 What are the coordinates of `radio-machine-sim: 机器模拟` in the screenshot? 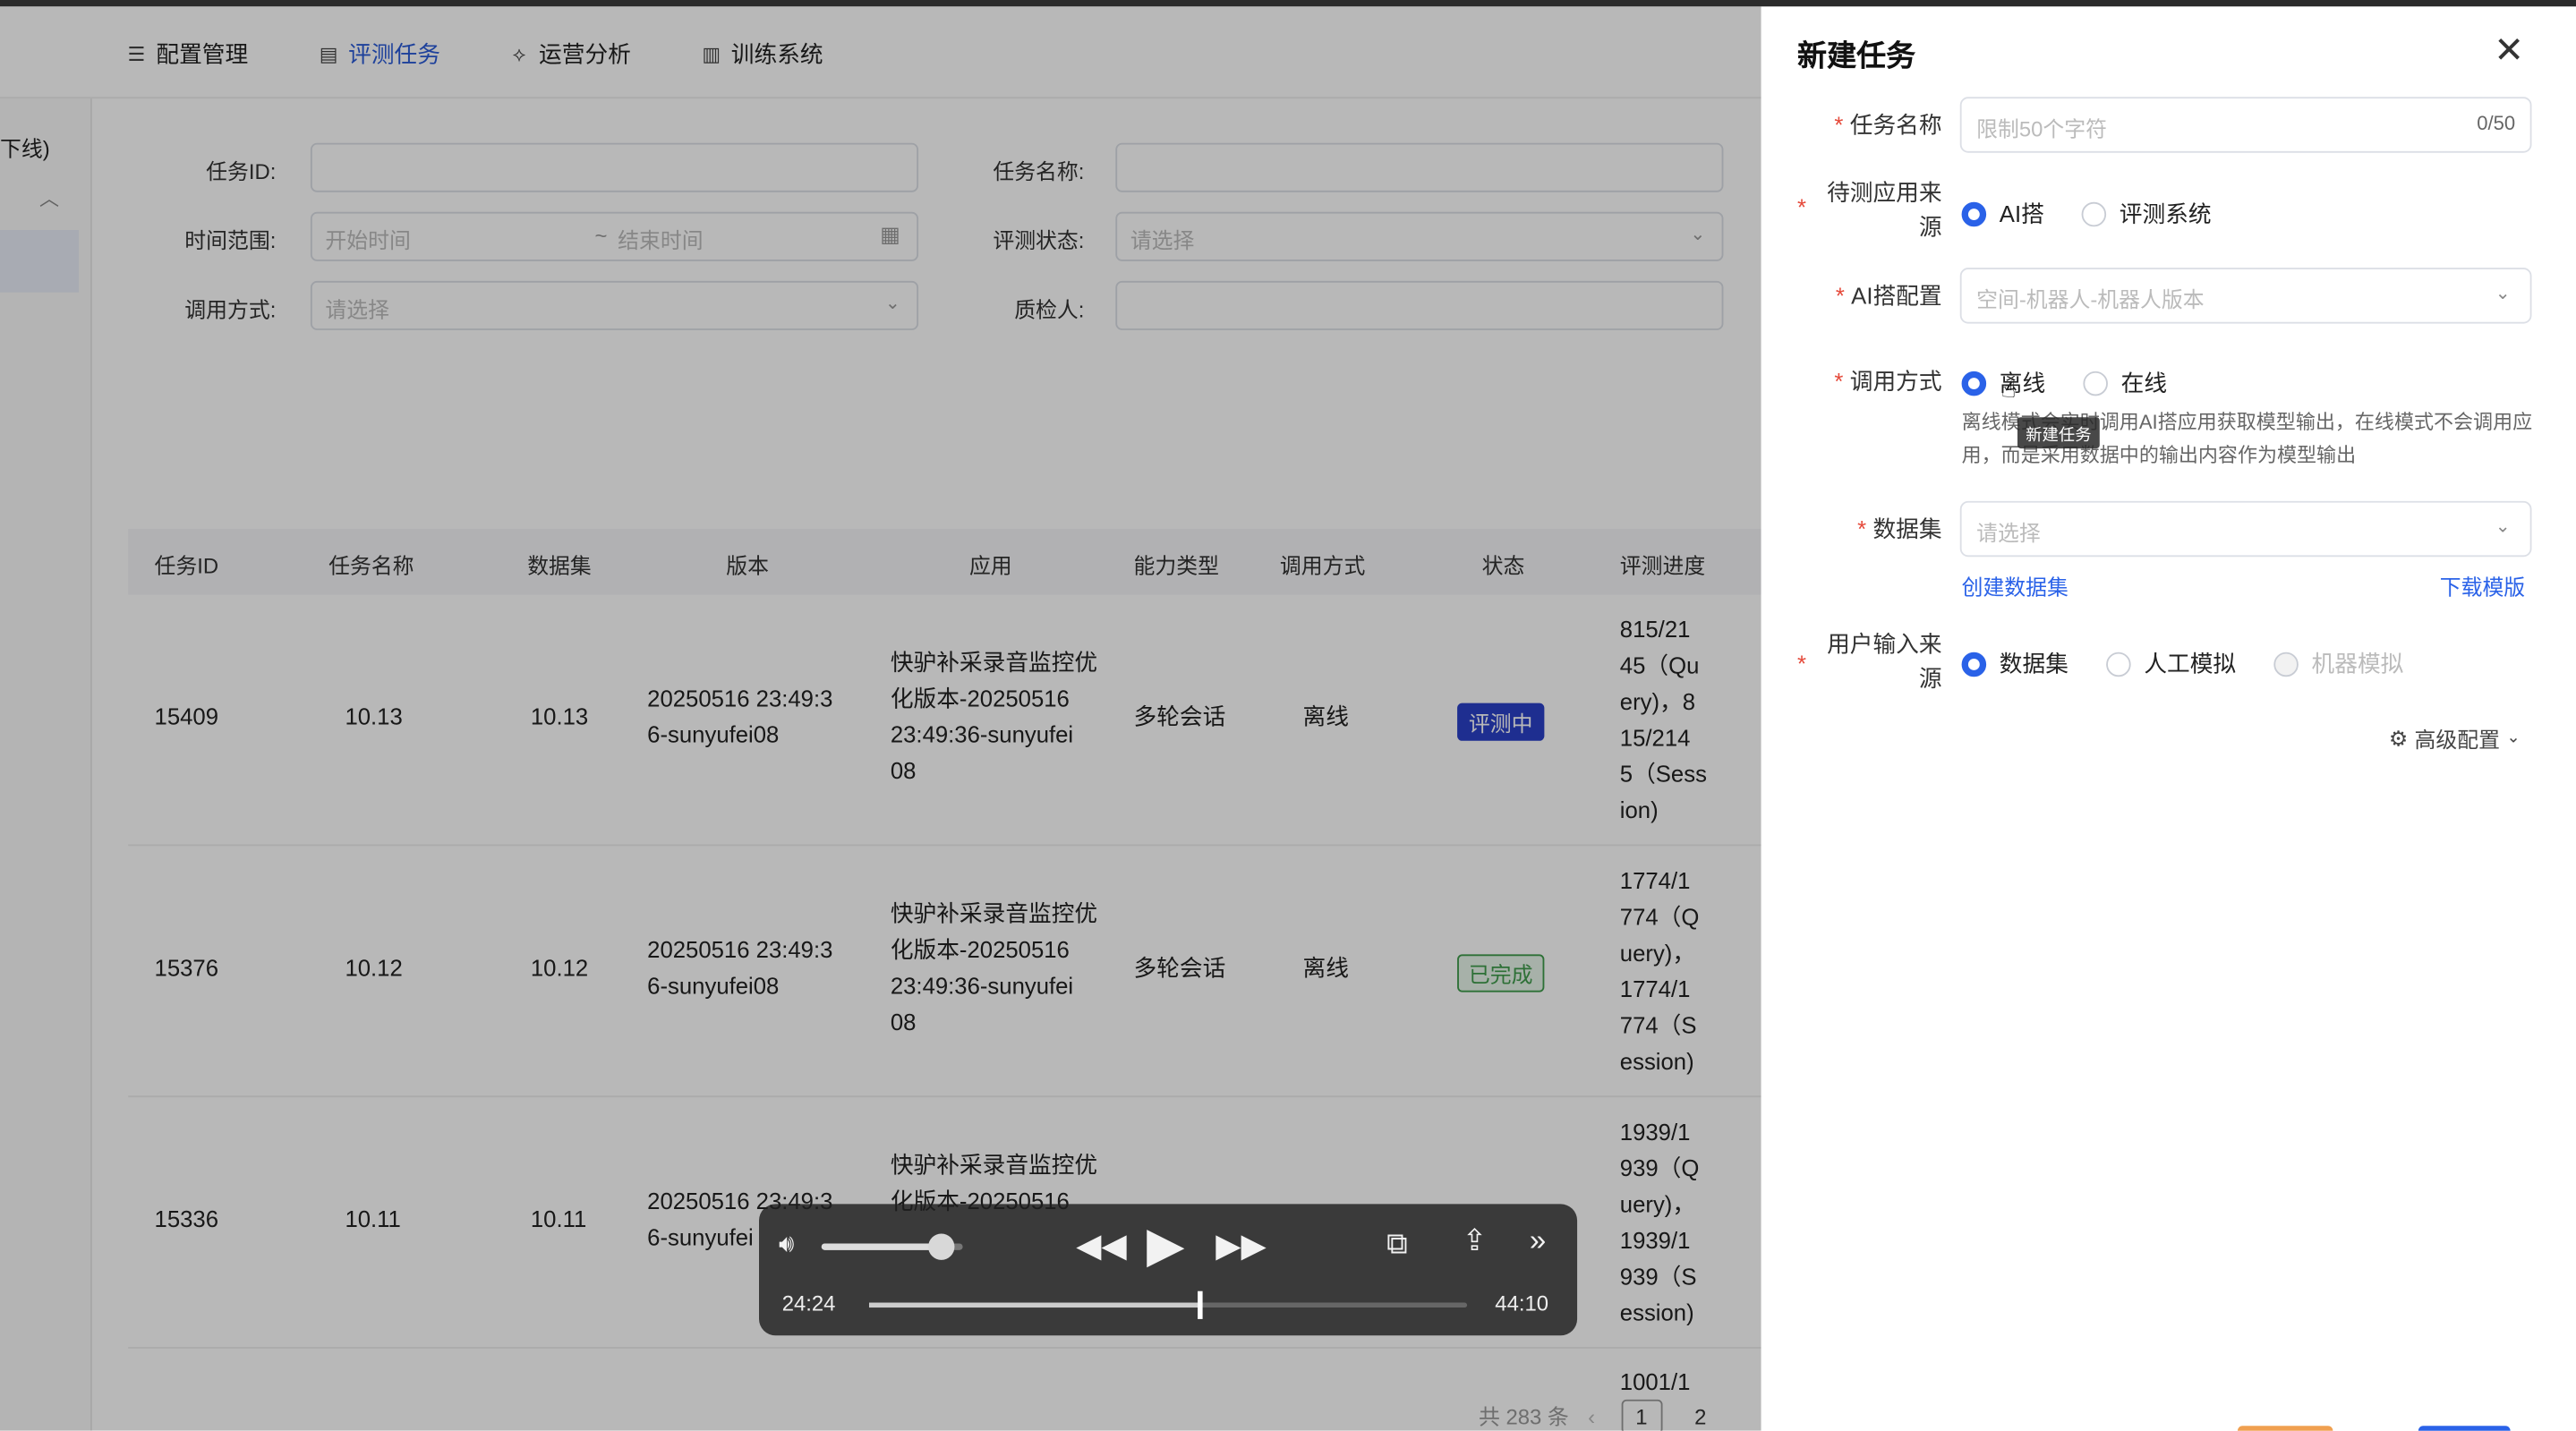 It's located at (2338, 663).